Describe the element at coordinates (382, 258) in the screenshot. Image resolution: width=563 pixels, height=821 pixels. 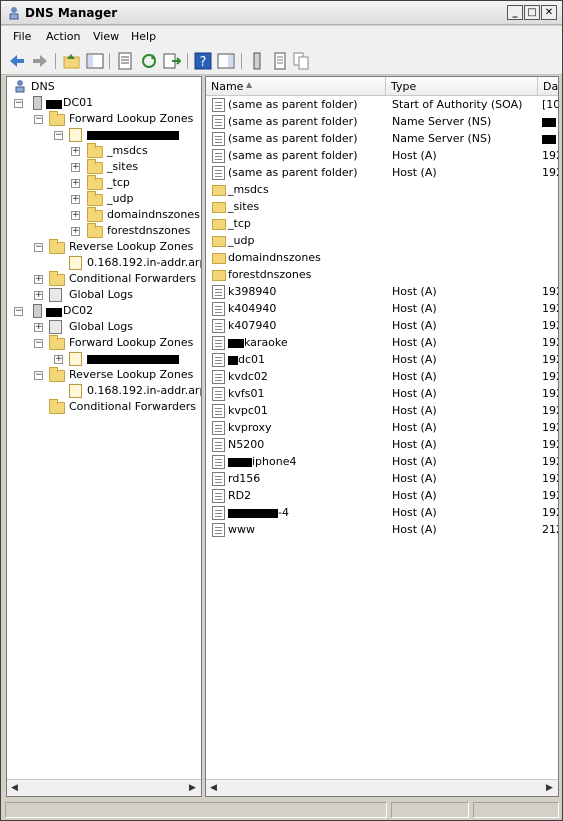
I see `list-folder-row: domaindnszones` at that location.